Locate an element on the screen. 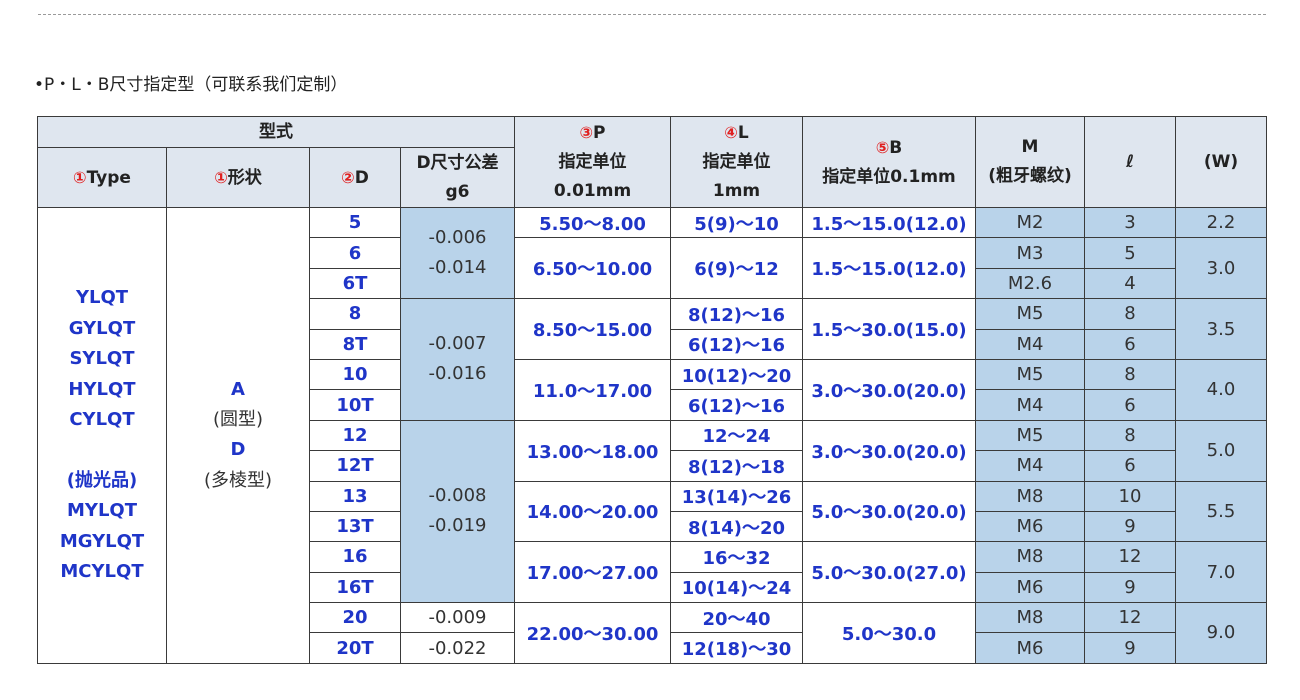  header-l: ④L 指定单位 1mm is located at coordinates (736, 162).